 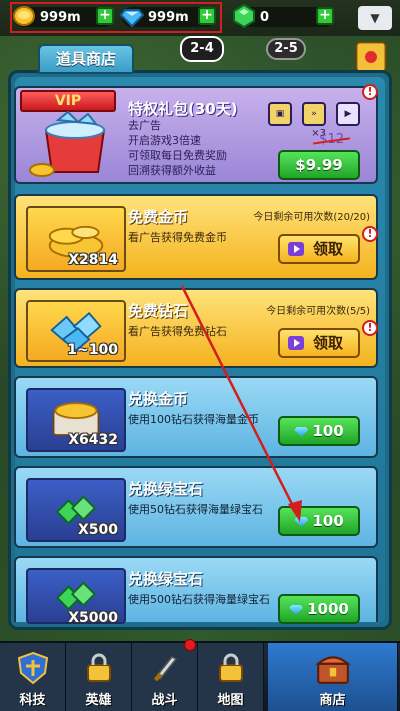 I want to click on bottom-nav: 科技 英雄 战斗 地图 商店, so click(x=200, y=675).